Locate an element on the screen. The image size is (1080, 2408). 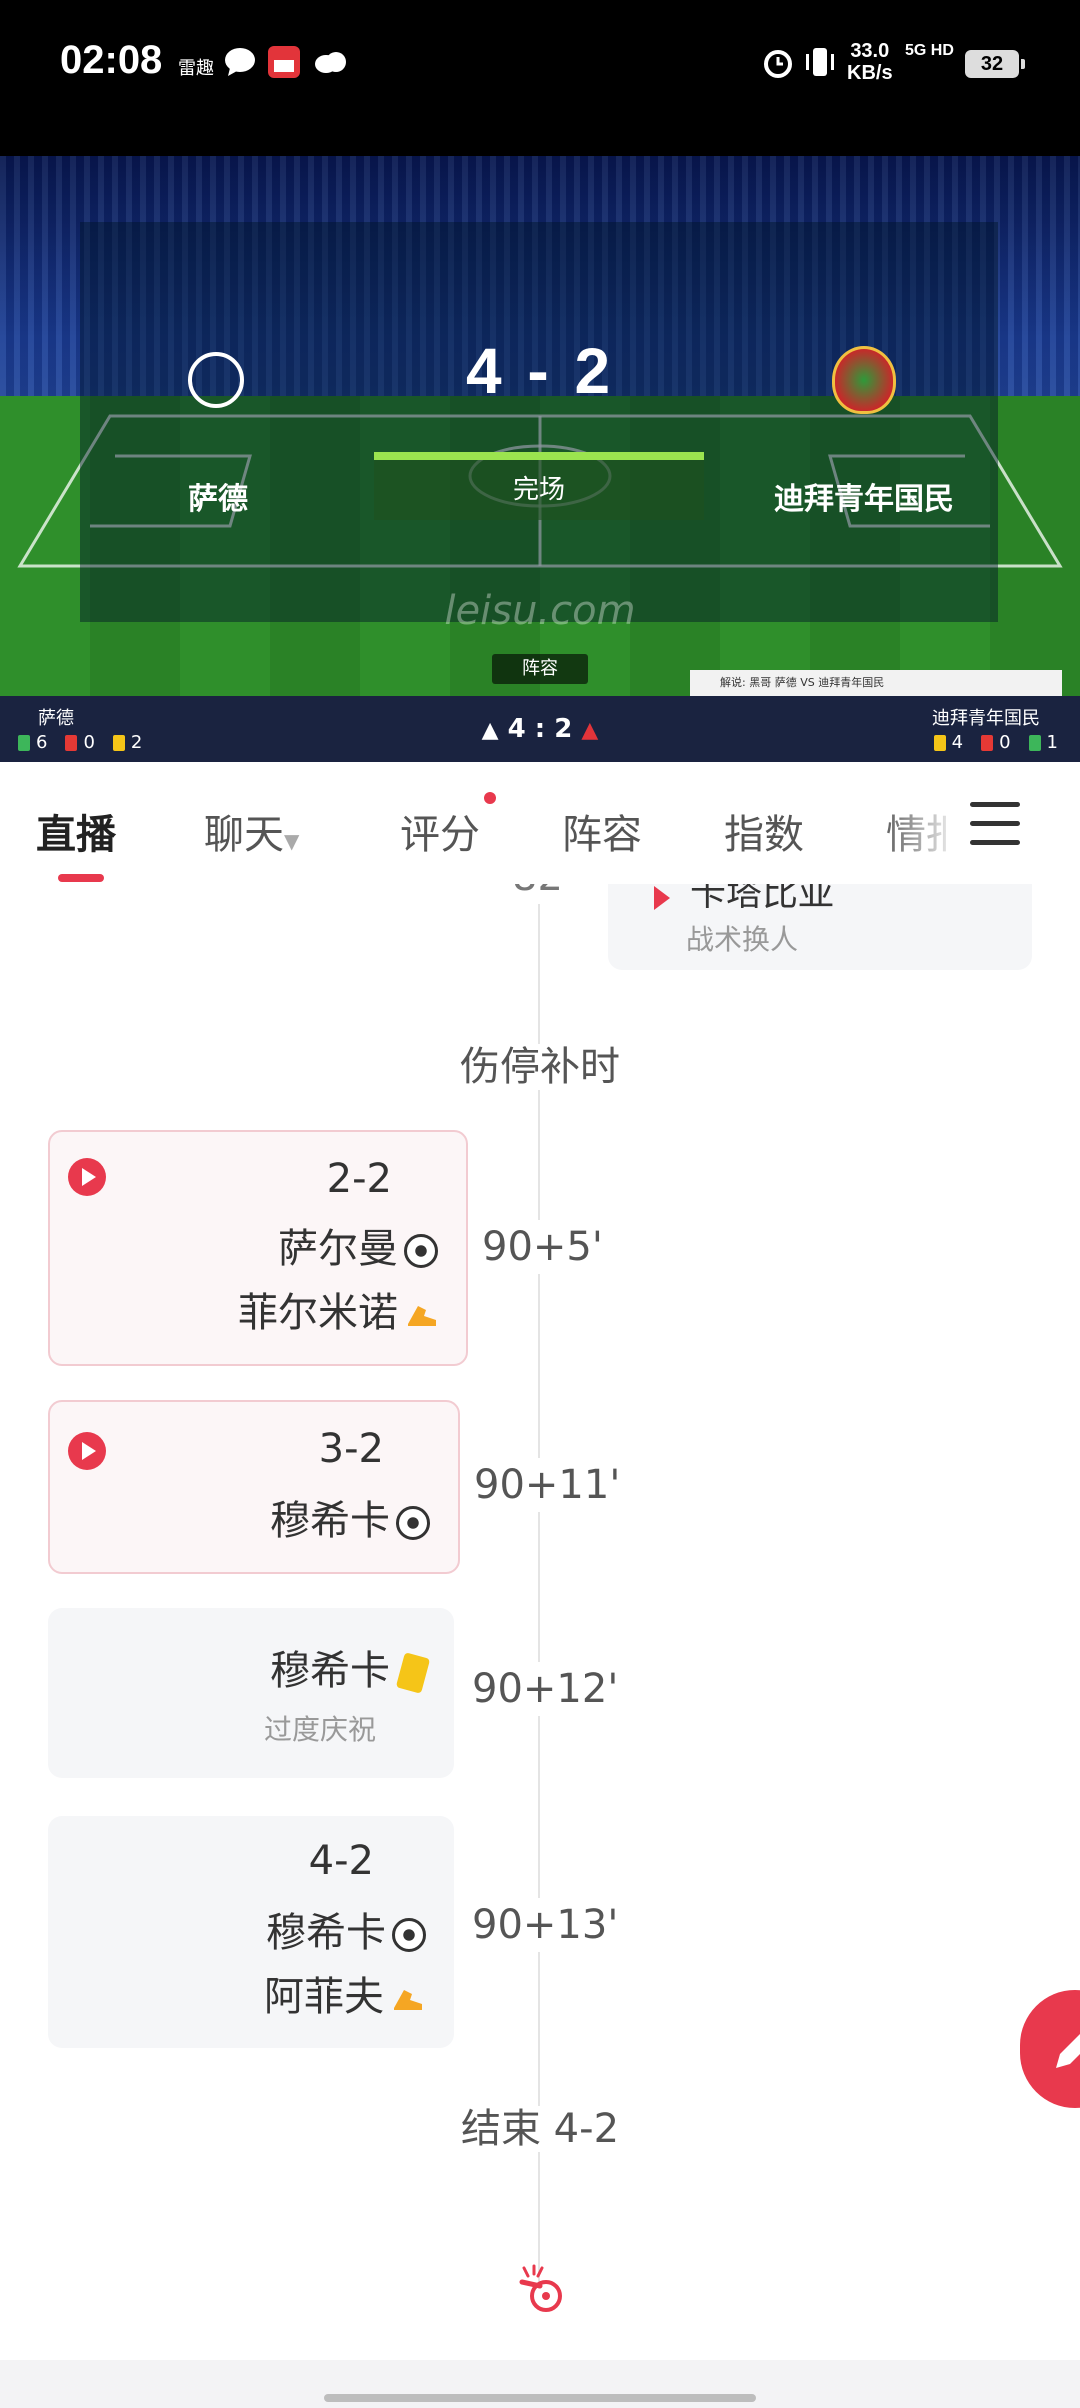
lineup-button: 阵容 is located at coordinates (540, 669).